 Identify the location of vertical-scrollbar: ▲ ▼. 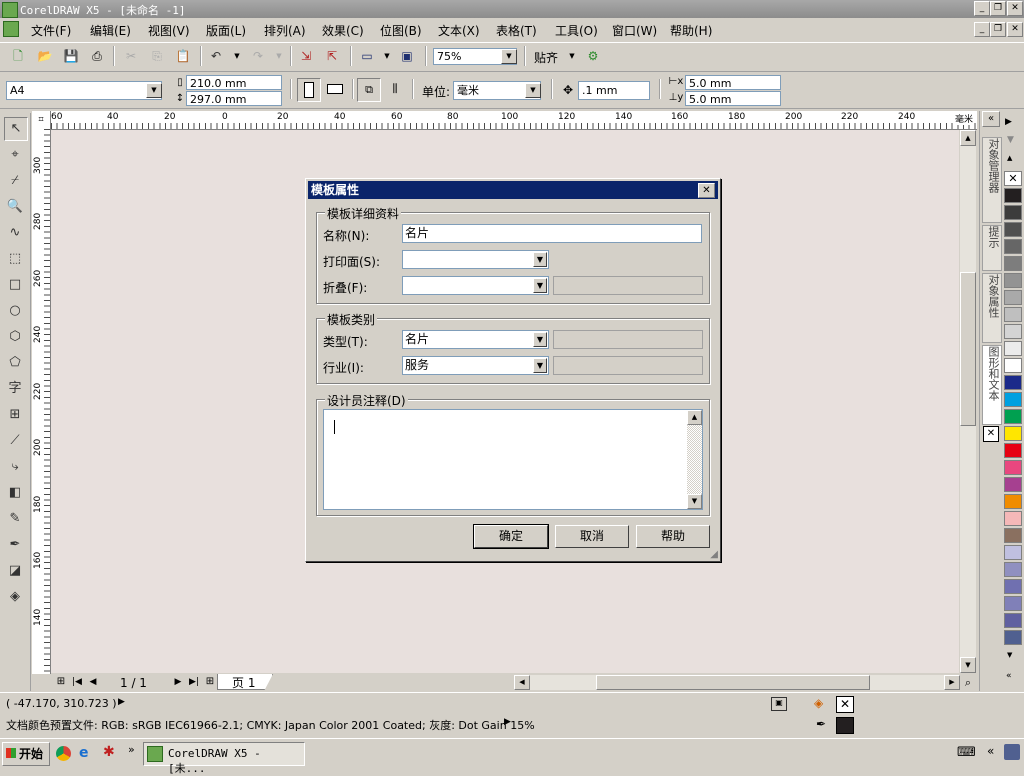
(968, 401).